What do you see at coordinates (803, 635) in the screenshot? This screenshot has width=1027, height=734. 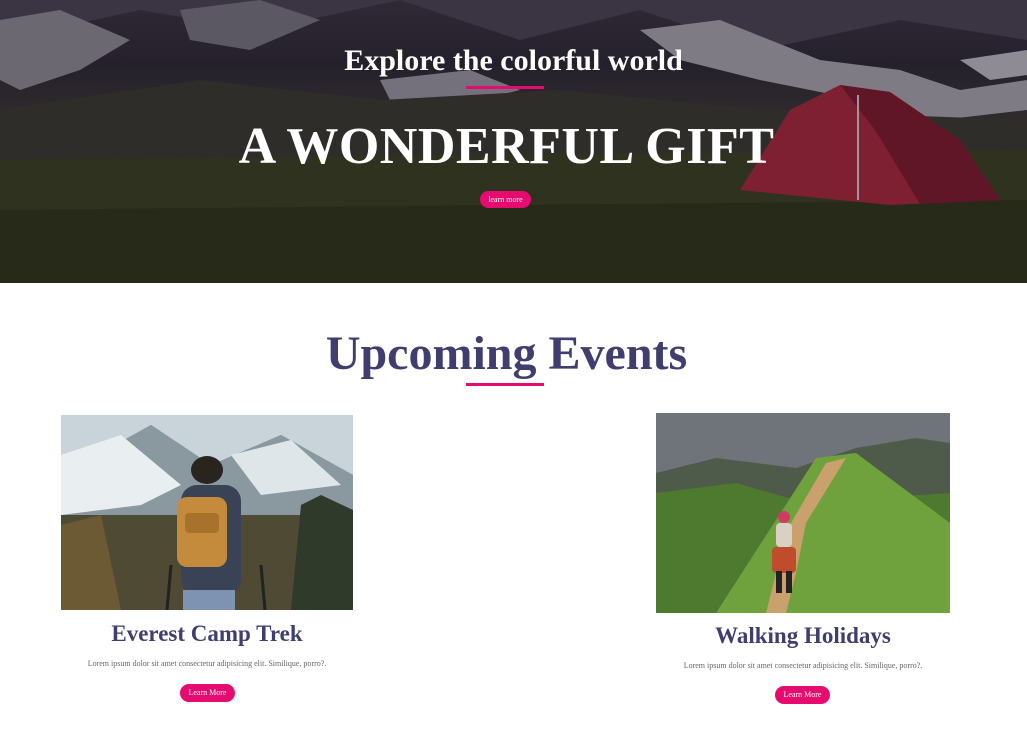 I see `event-title: Walking Holidays` at bounding box center [803, 635].